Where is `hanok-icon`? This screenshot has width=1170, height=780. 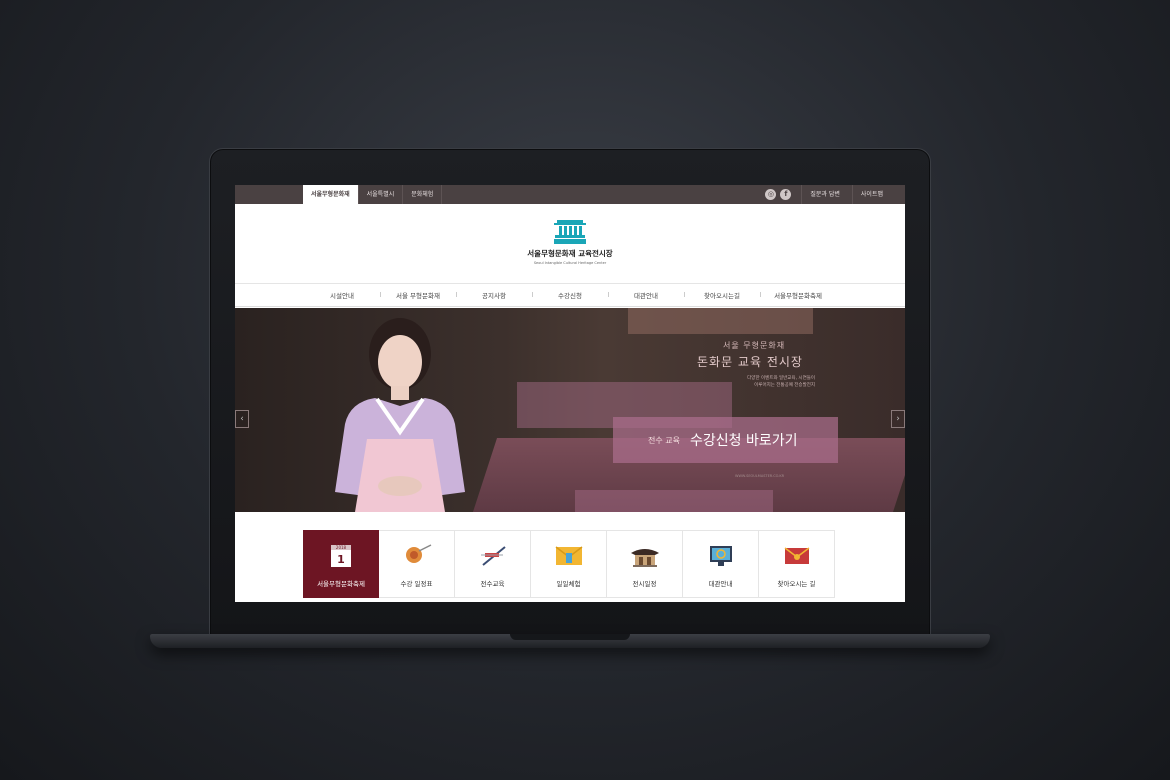
hanok-icon is located at coordinates (645, 556).